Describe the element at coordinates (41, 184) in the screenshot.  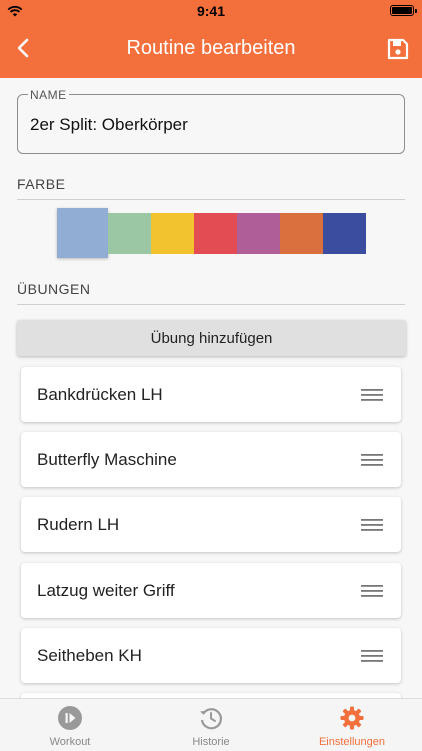
I see `color-section-label: FARBE` at that location.